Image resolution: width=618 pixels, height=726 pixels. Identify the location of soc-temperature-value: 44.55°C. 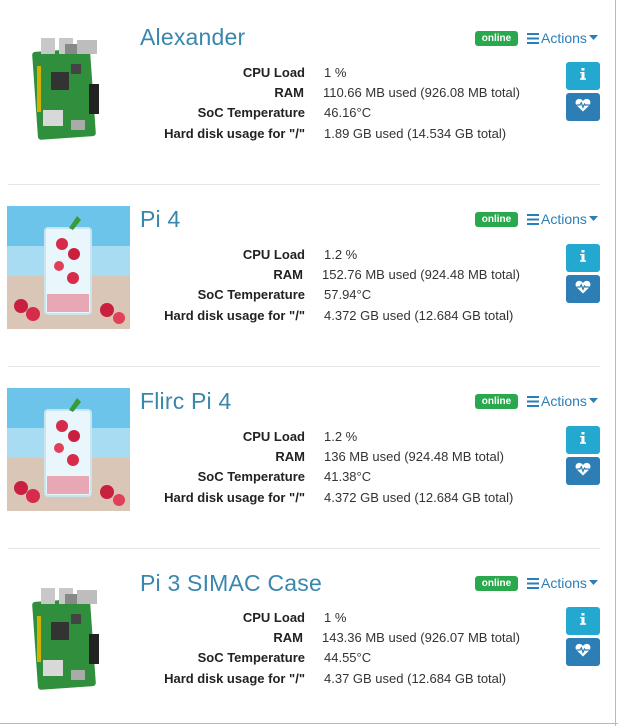
(348, 658).